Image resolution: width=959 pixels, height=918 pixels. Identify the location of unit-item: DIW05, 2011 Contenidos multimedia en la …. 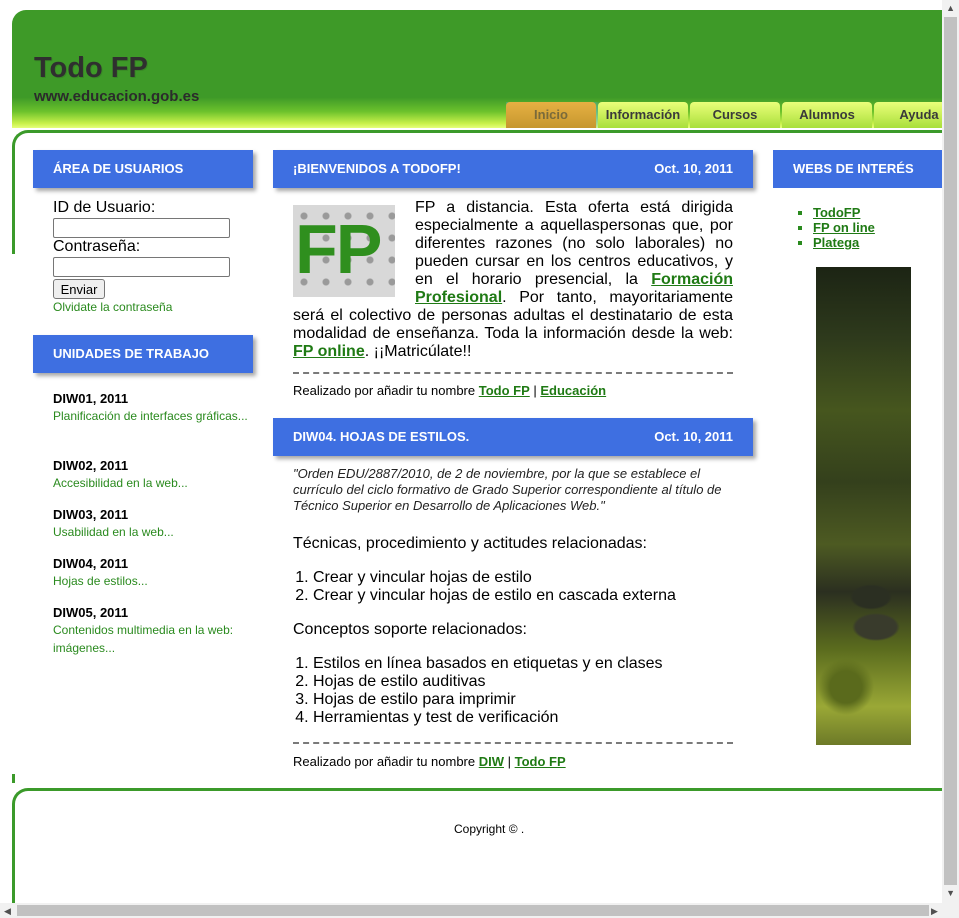
(153, 631).